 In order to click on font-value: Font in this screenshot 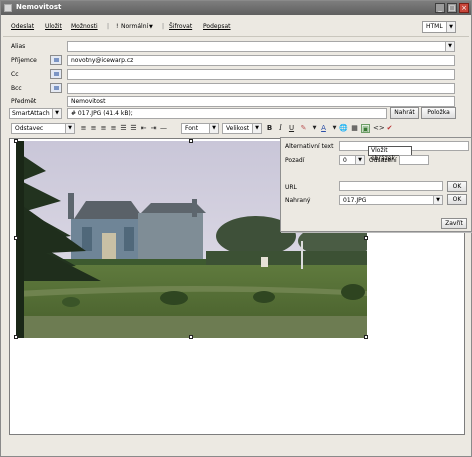, I will do `click(192, 128)`.